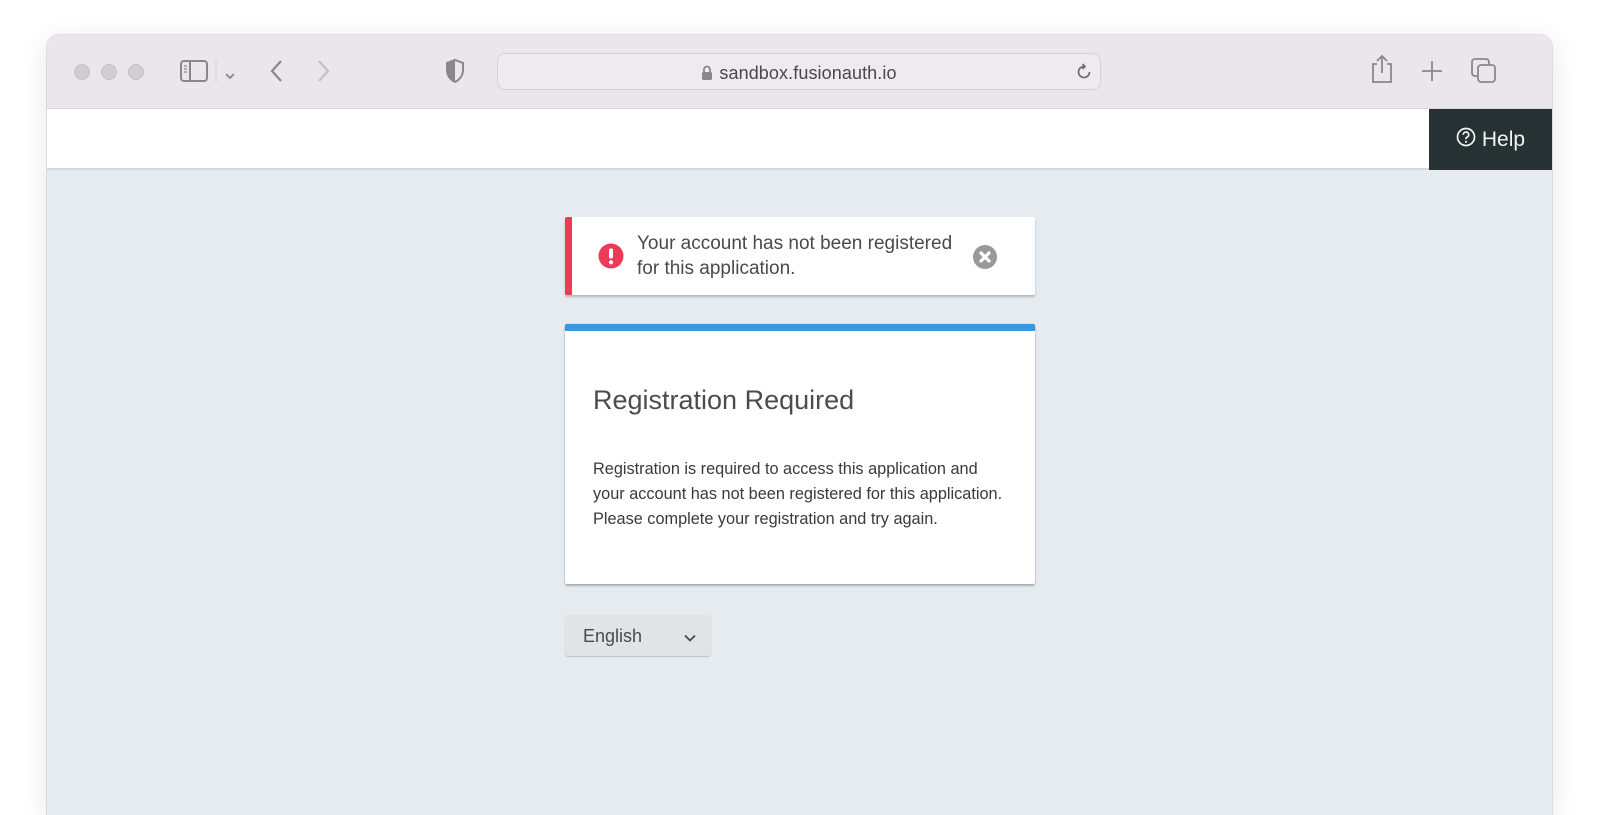 This screenshot has height=815, width=1600. I want to click on chevron-left-icon, so click(276, 73).